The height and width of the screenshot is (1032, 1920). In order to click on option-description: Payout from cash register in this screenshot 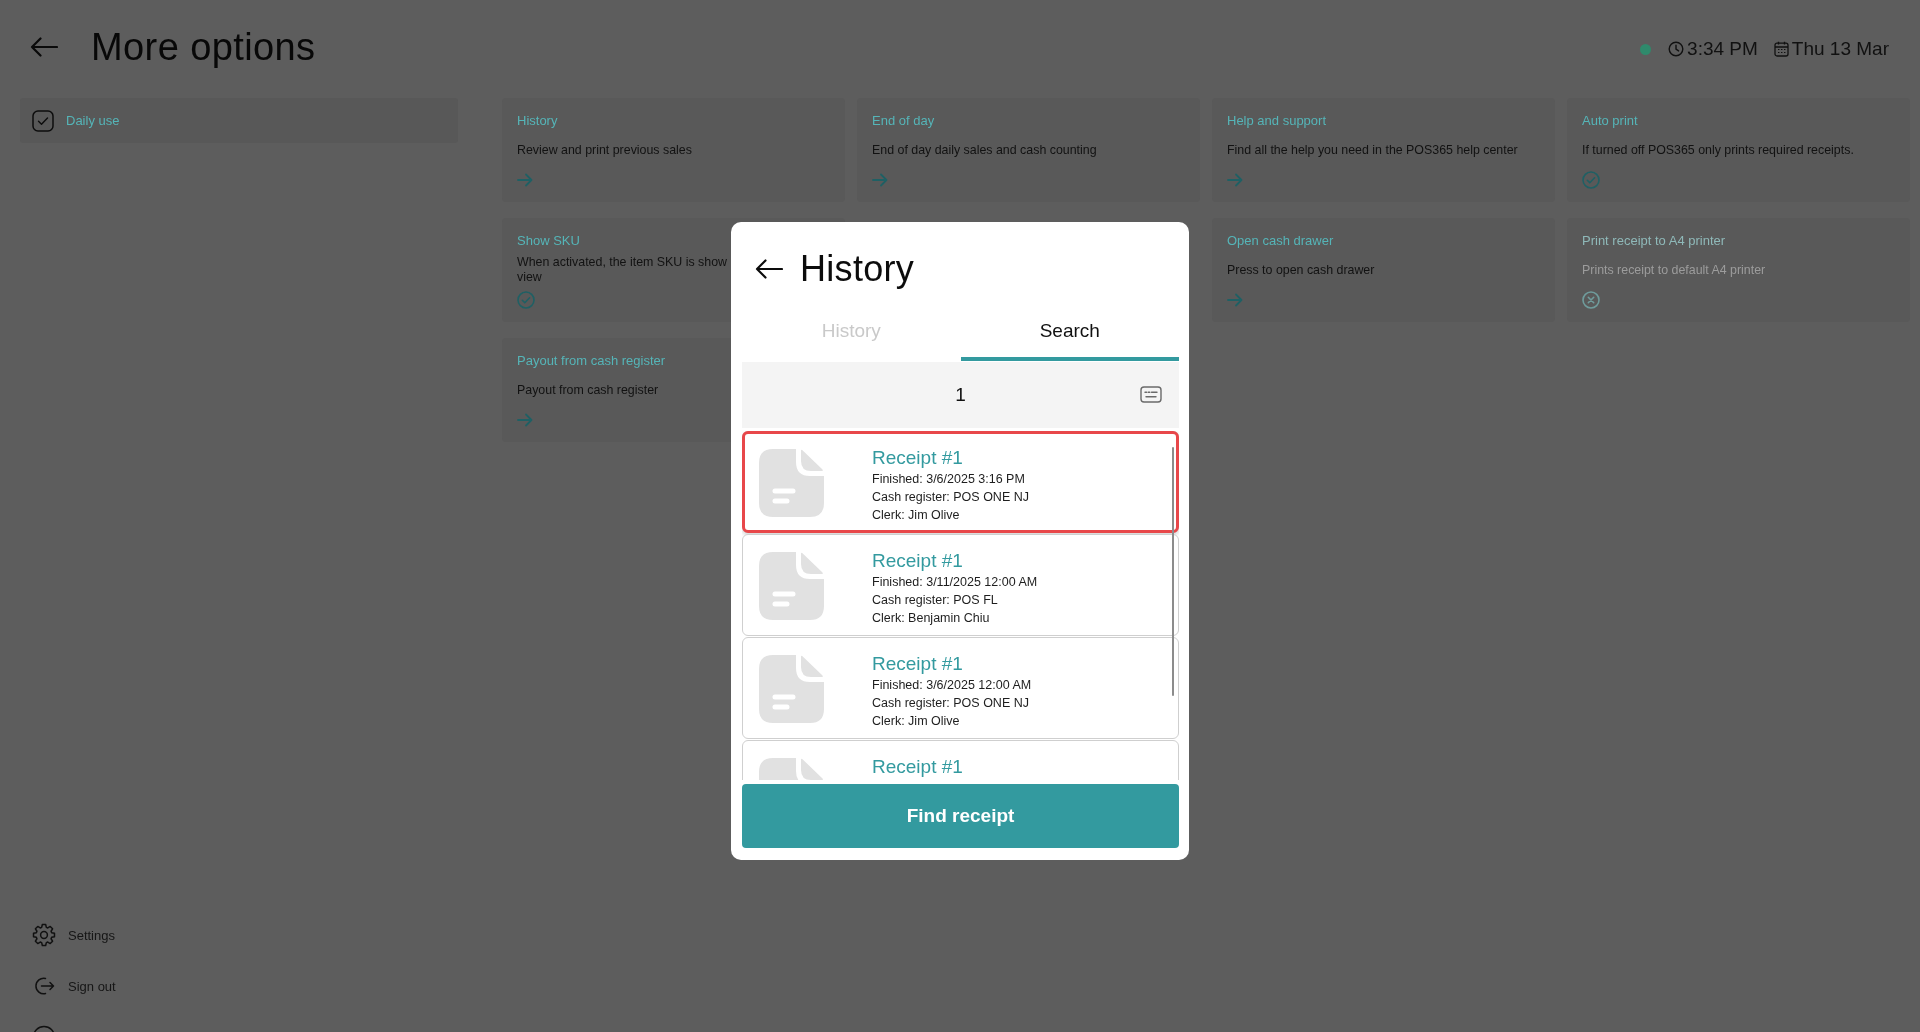, I will do `click(588, 390)`.